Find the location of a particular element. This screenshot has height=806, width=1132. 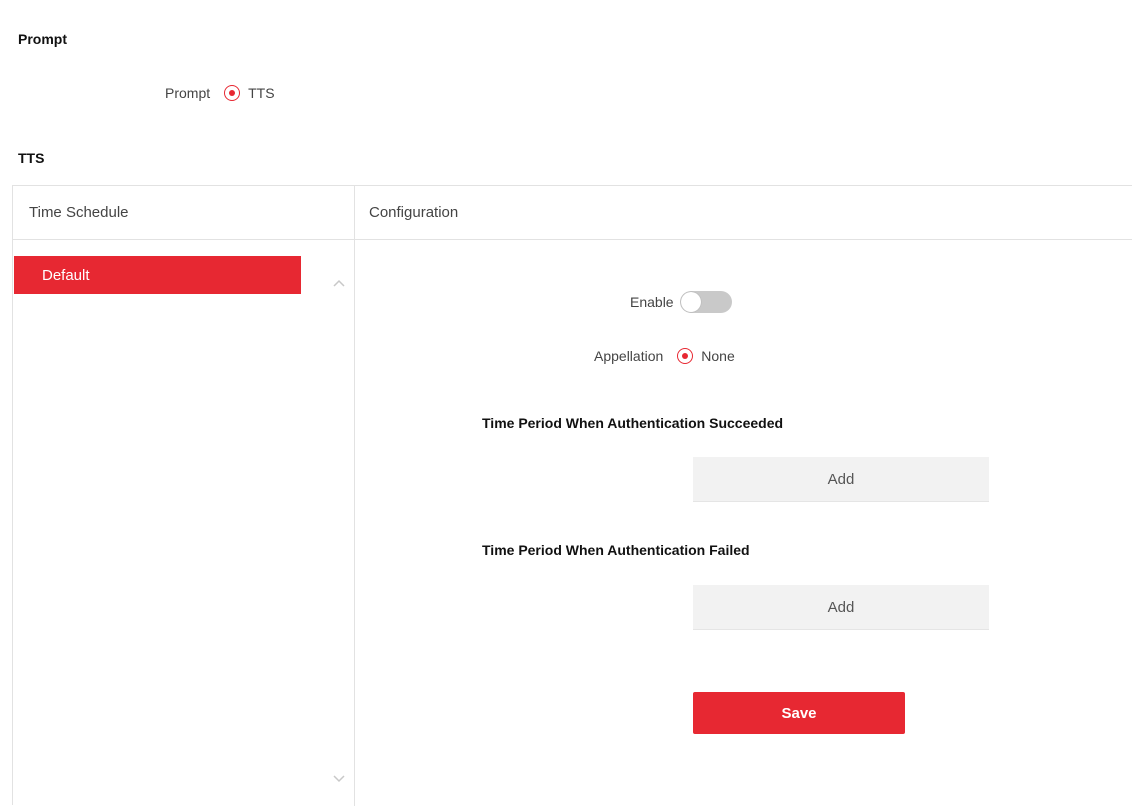

tts-radio-label: TTS is located at coordinates (261, 93).